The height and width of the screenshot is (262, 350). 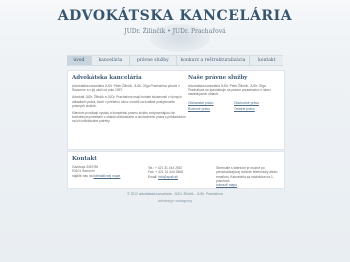 What do you see at coordinates (218, 78) in the screenshot?
I see `services-heading: Naše právne služby` at bounding box center [218, 78].